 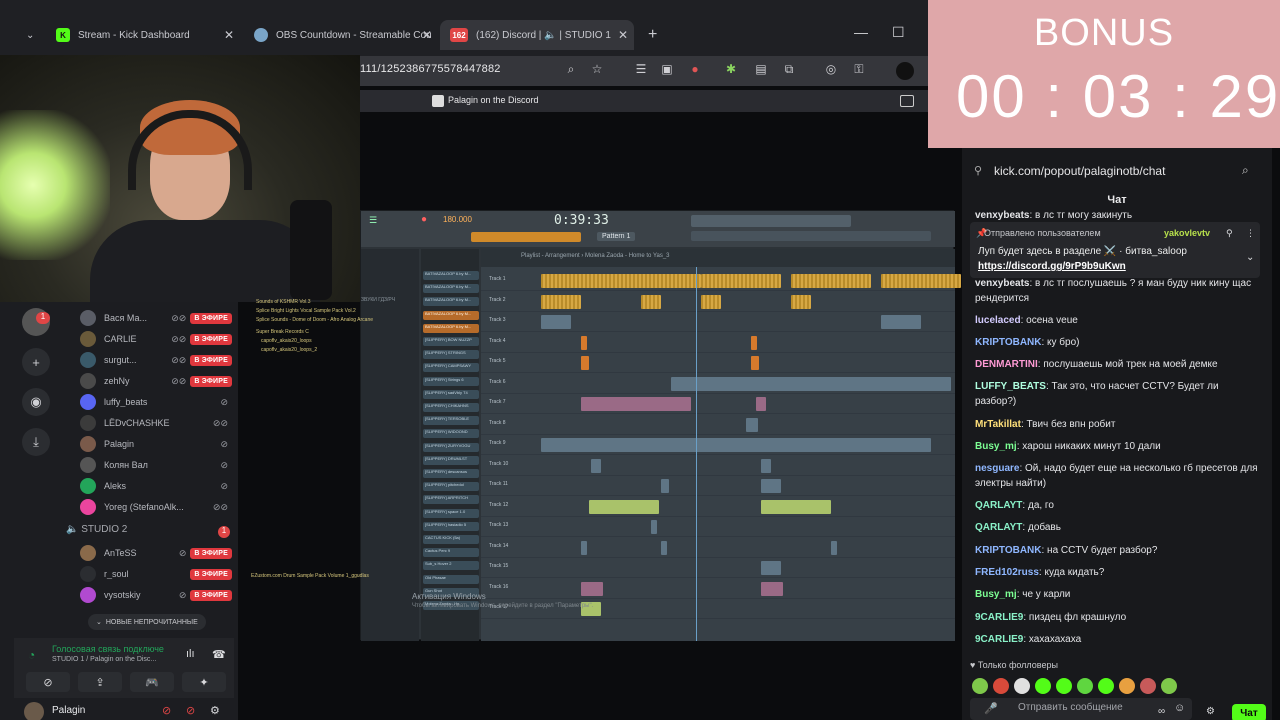 I want to click on pack-item: Super Break Records C, so click(x=336, y=332).